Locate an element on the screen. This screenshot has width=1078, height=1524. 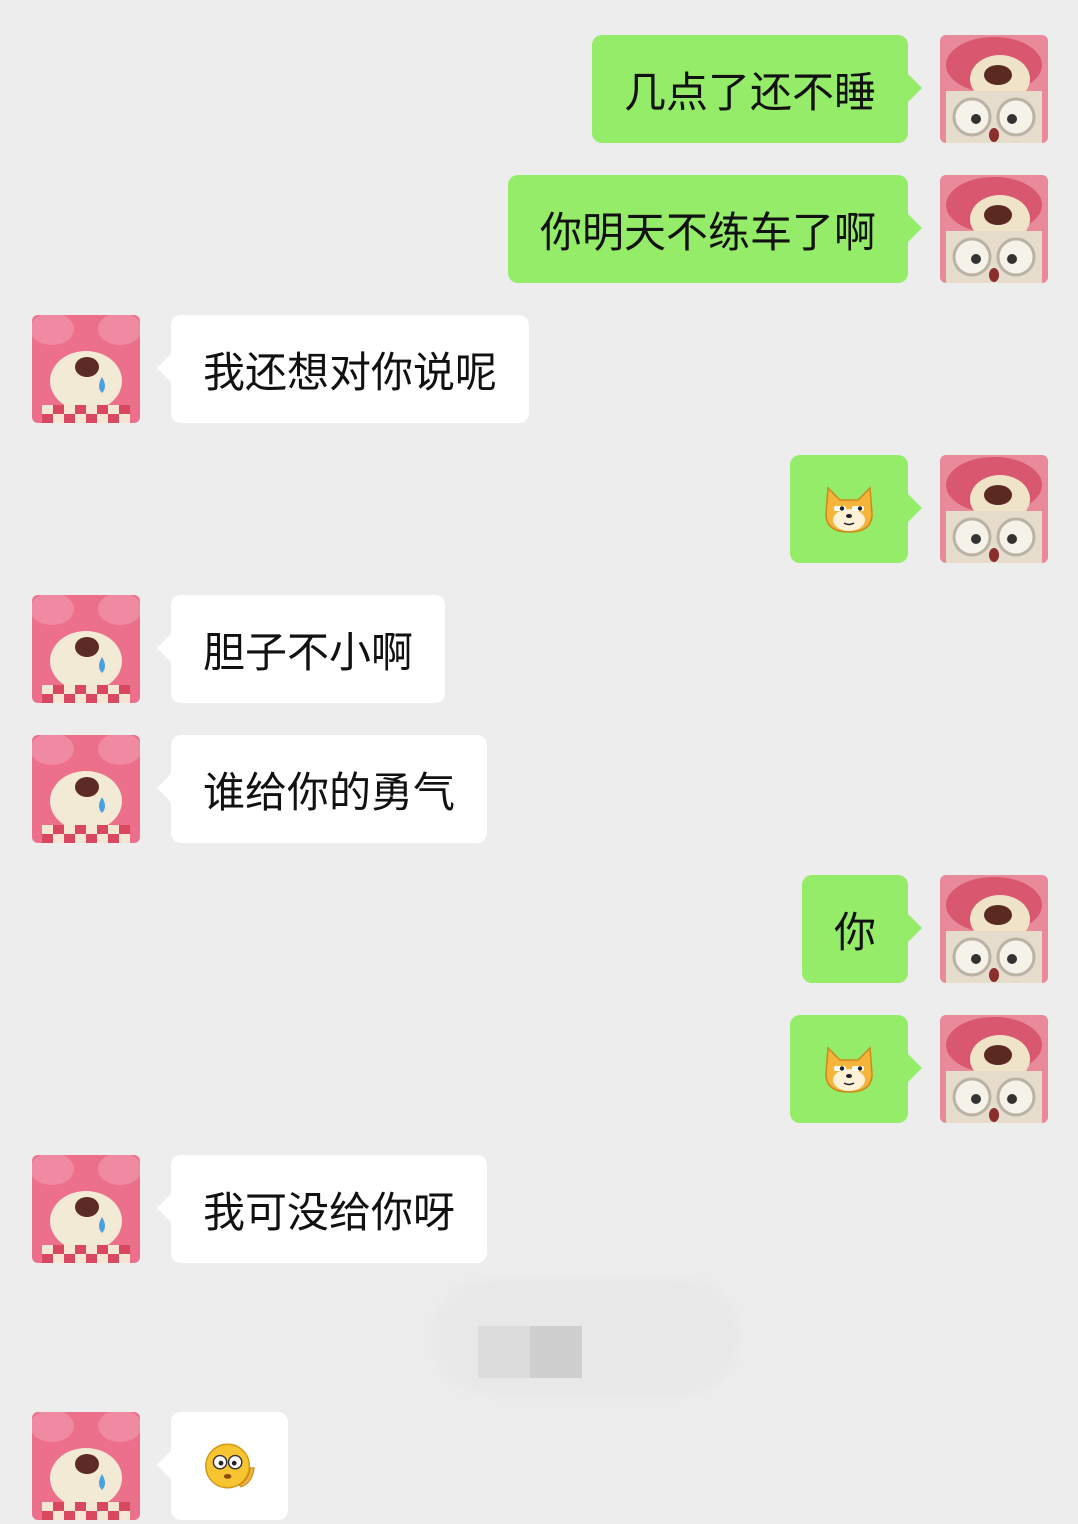
received-bubble: 谁给你的勇气 is located at coordinates (322, 789).